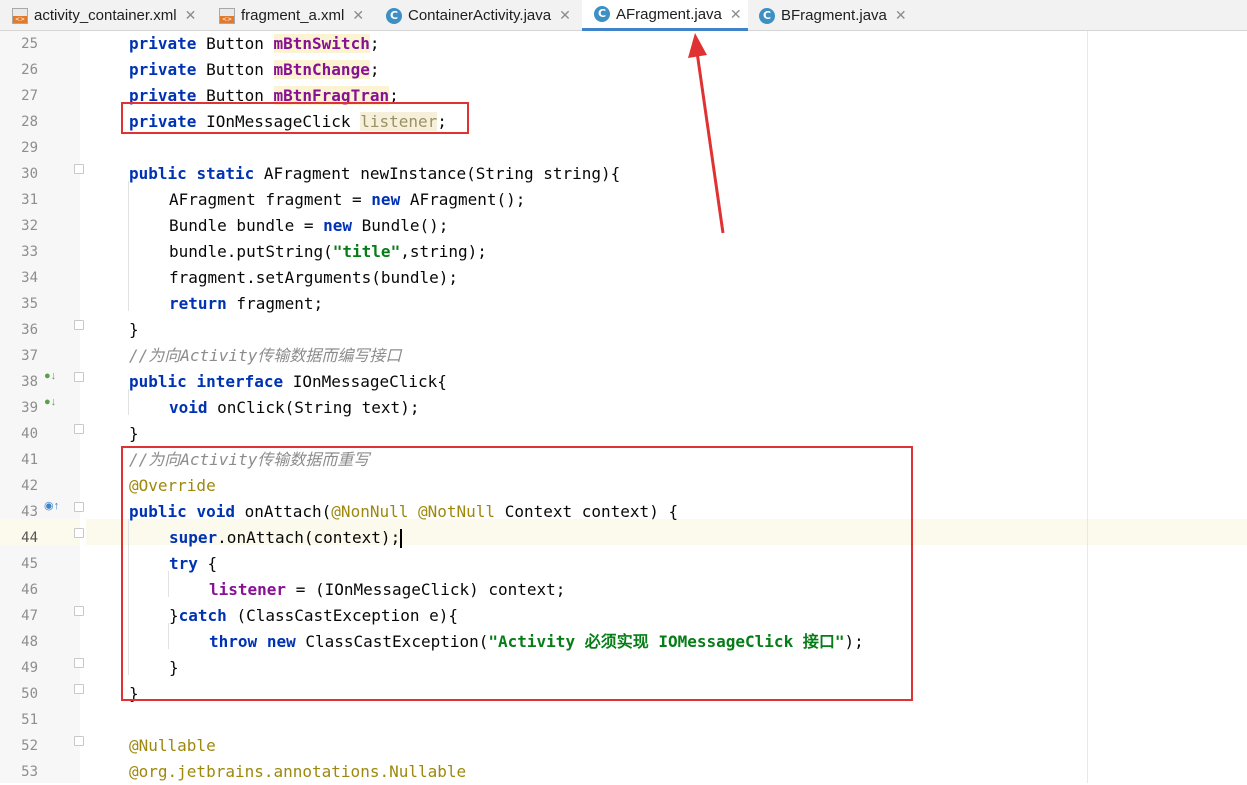 The height and width of the screenshot is (785, 1247). What do you see at coordinates (697, 45) in the screenshot?
I see `arrow-head` at bounding box center [697, 45].